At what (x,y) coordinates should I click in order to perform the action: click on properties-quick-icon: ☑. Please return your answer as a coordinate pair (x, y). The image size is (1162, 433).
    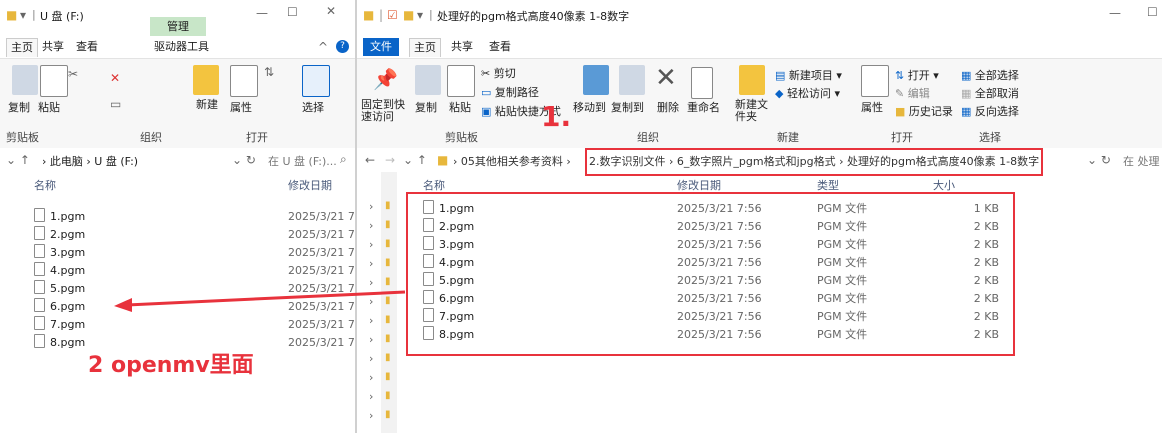
    Looking at the image, I should click on (392, 15).